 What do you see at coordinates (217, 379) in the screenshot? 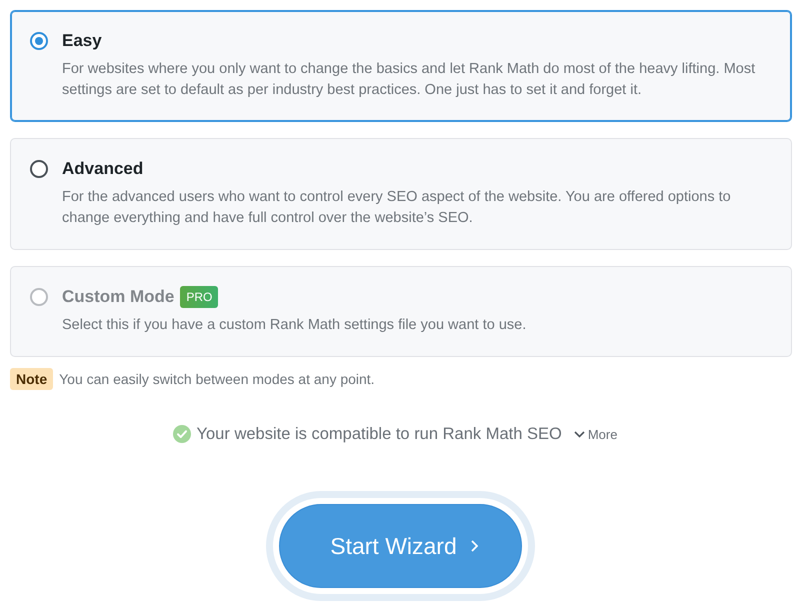
I see `note-text: You can easily switch between modes at any point.` at bounding box center [217, 379].